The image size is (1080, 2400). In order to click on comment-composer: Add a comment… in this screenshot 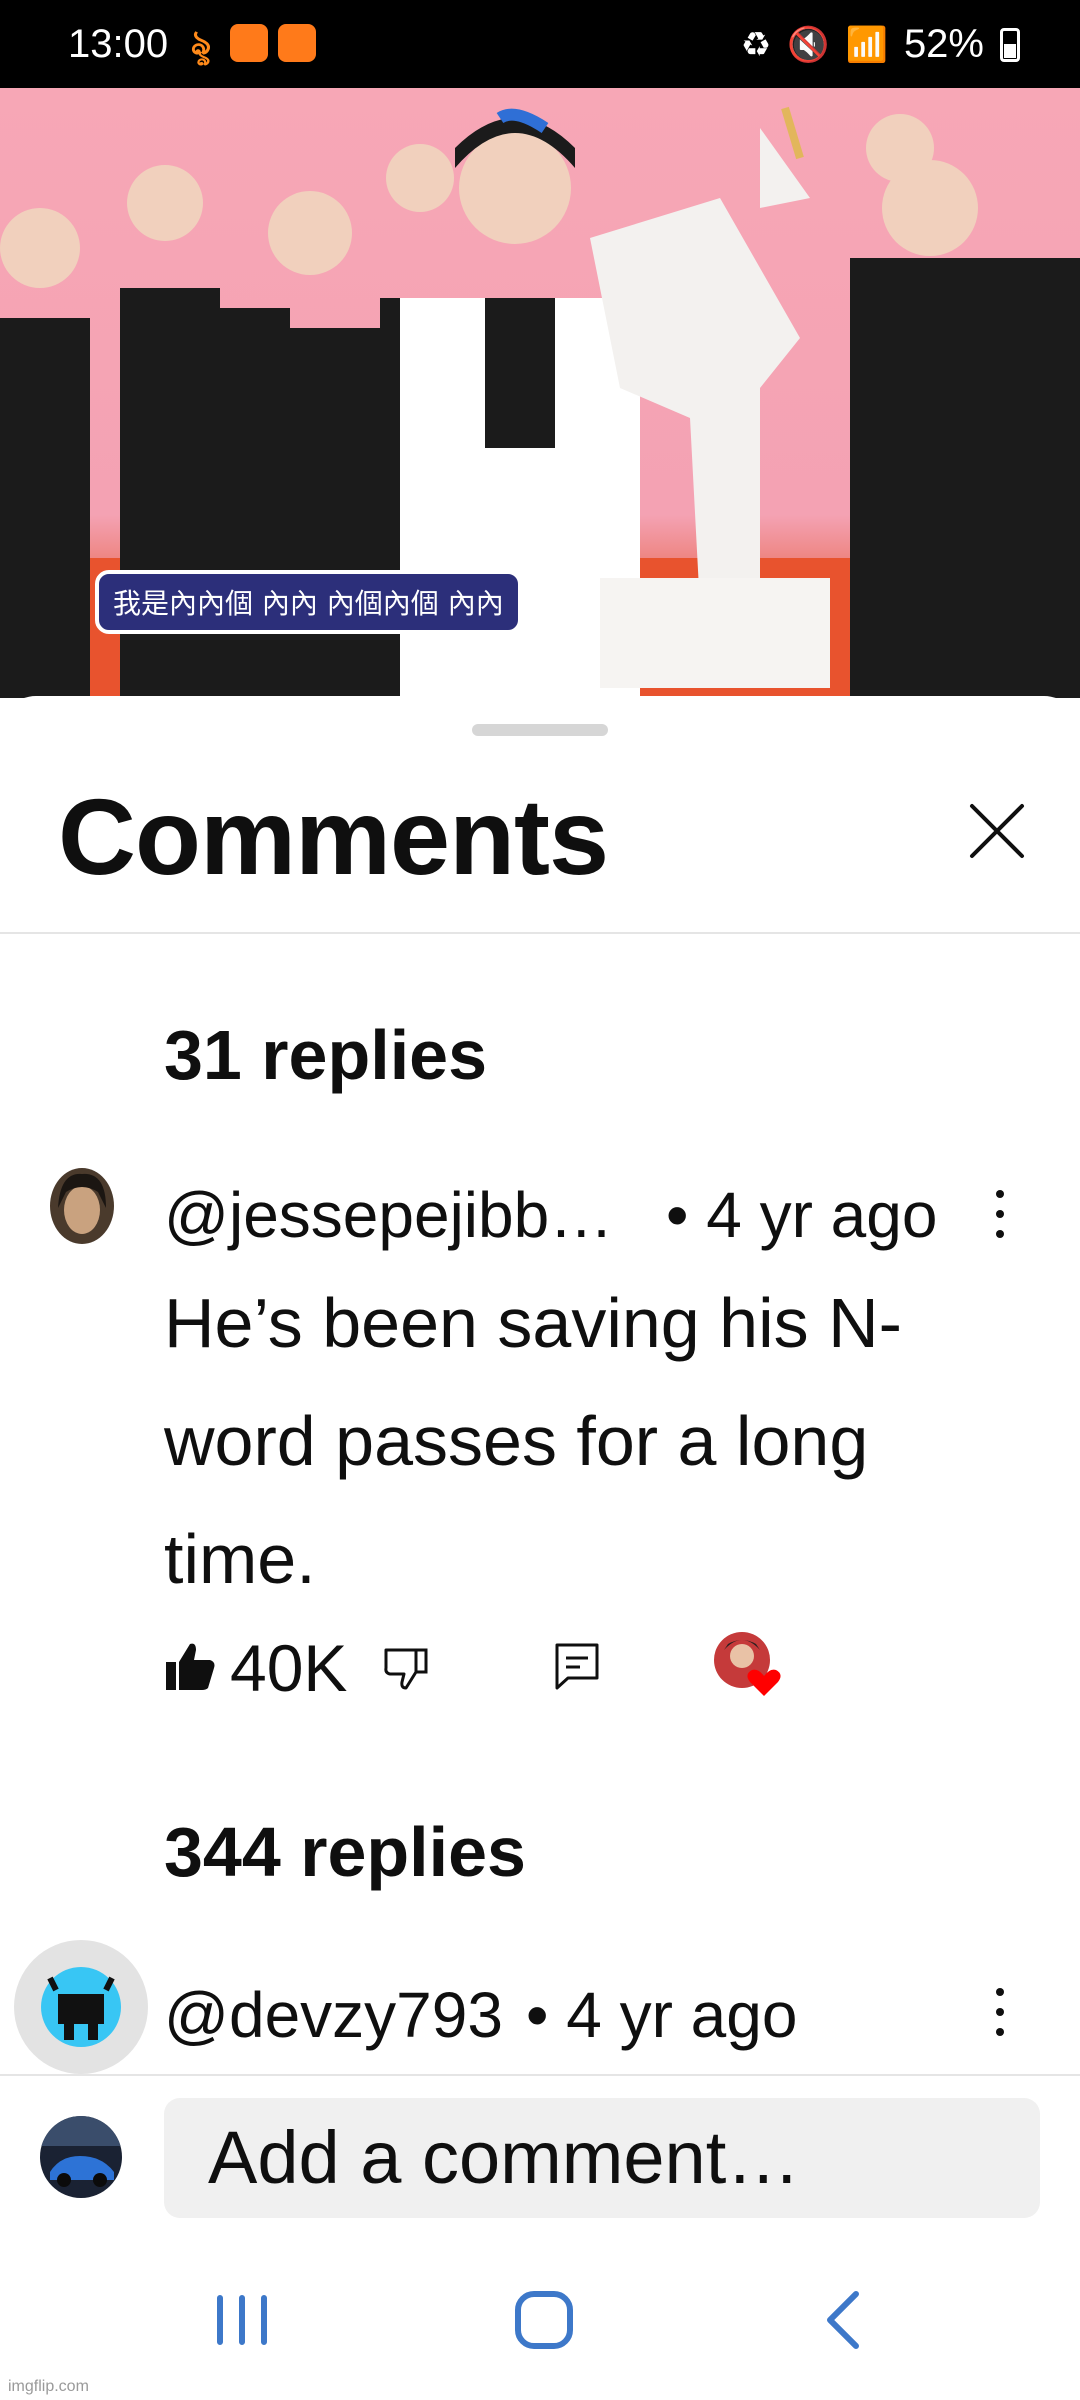, I will do `click(540, 2149)`.